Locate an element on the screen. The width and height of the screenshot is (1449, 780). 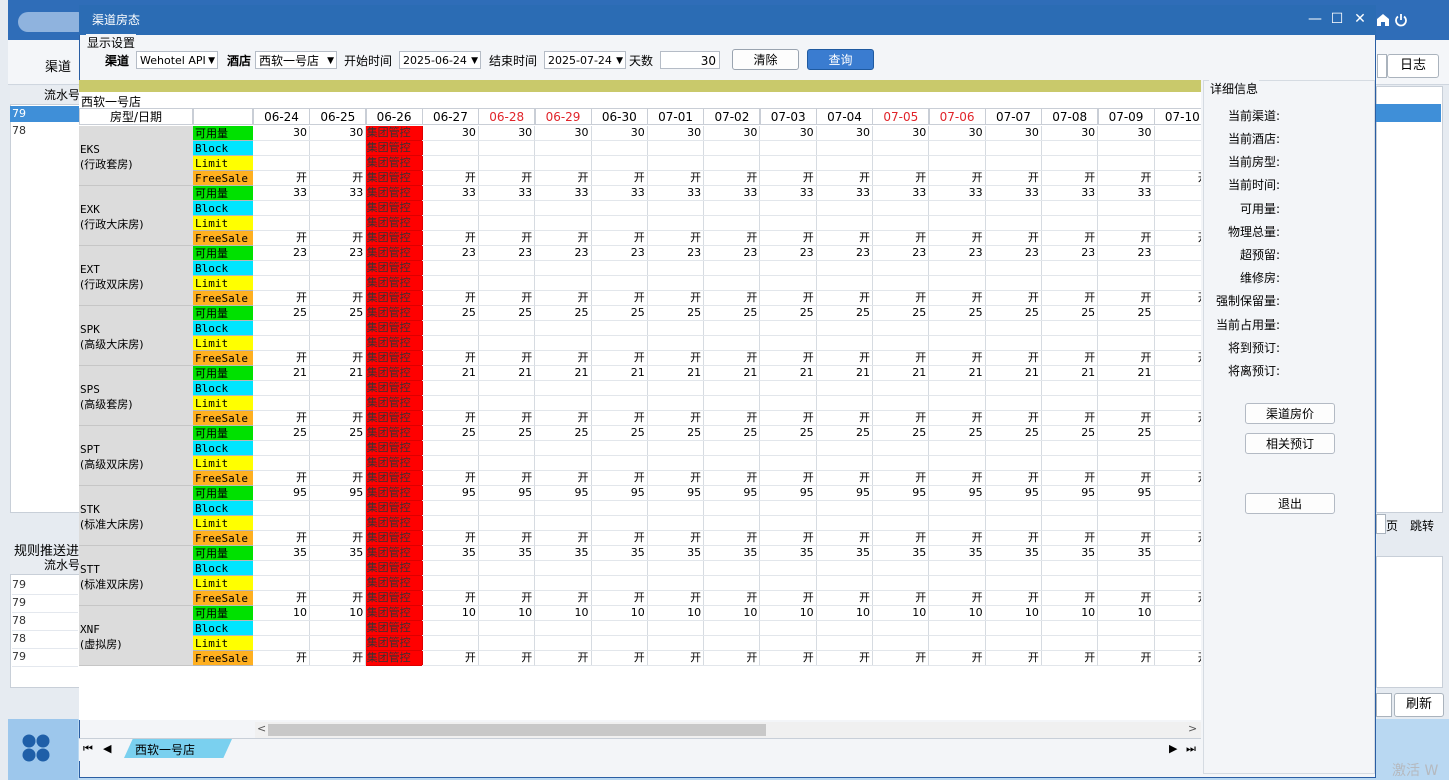
channel-price-button: 渠道房价 is located at coordinates (1290, 413).